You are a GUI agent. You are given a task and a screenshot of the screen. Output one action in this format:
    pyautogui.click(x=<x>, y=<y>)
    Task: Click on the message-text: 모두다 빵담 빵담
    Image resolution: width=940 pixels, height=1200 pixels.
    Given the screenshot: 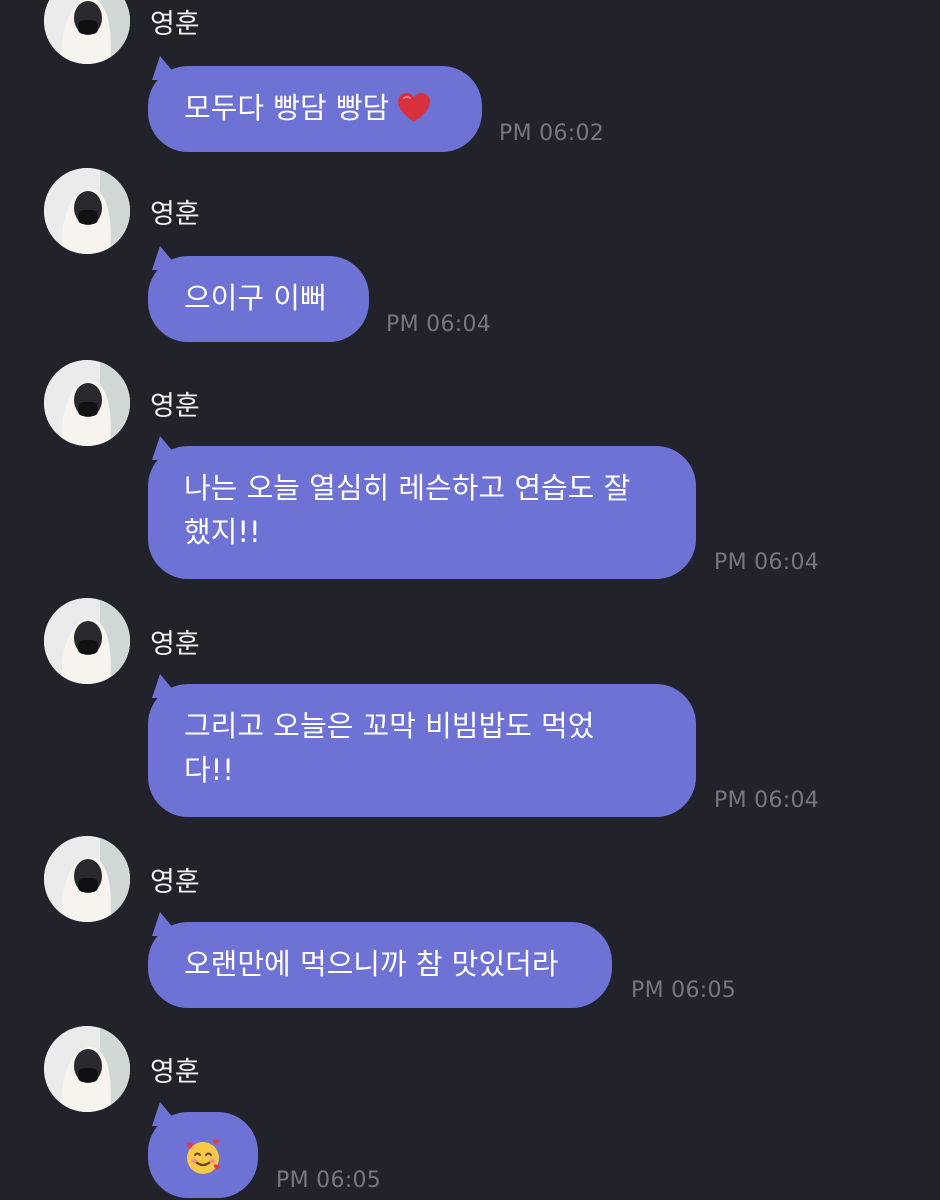 What is the action you would take?
    pyautogui.click(x=316, y=108)
    